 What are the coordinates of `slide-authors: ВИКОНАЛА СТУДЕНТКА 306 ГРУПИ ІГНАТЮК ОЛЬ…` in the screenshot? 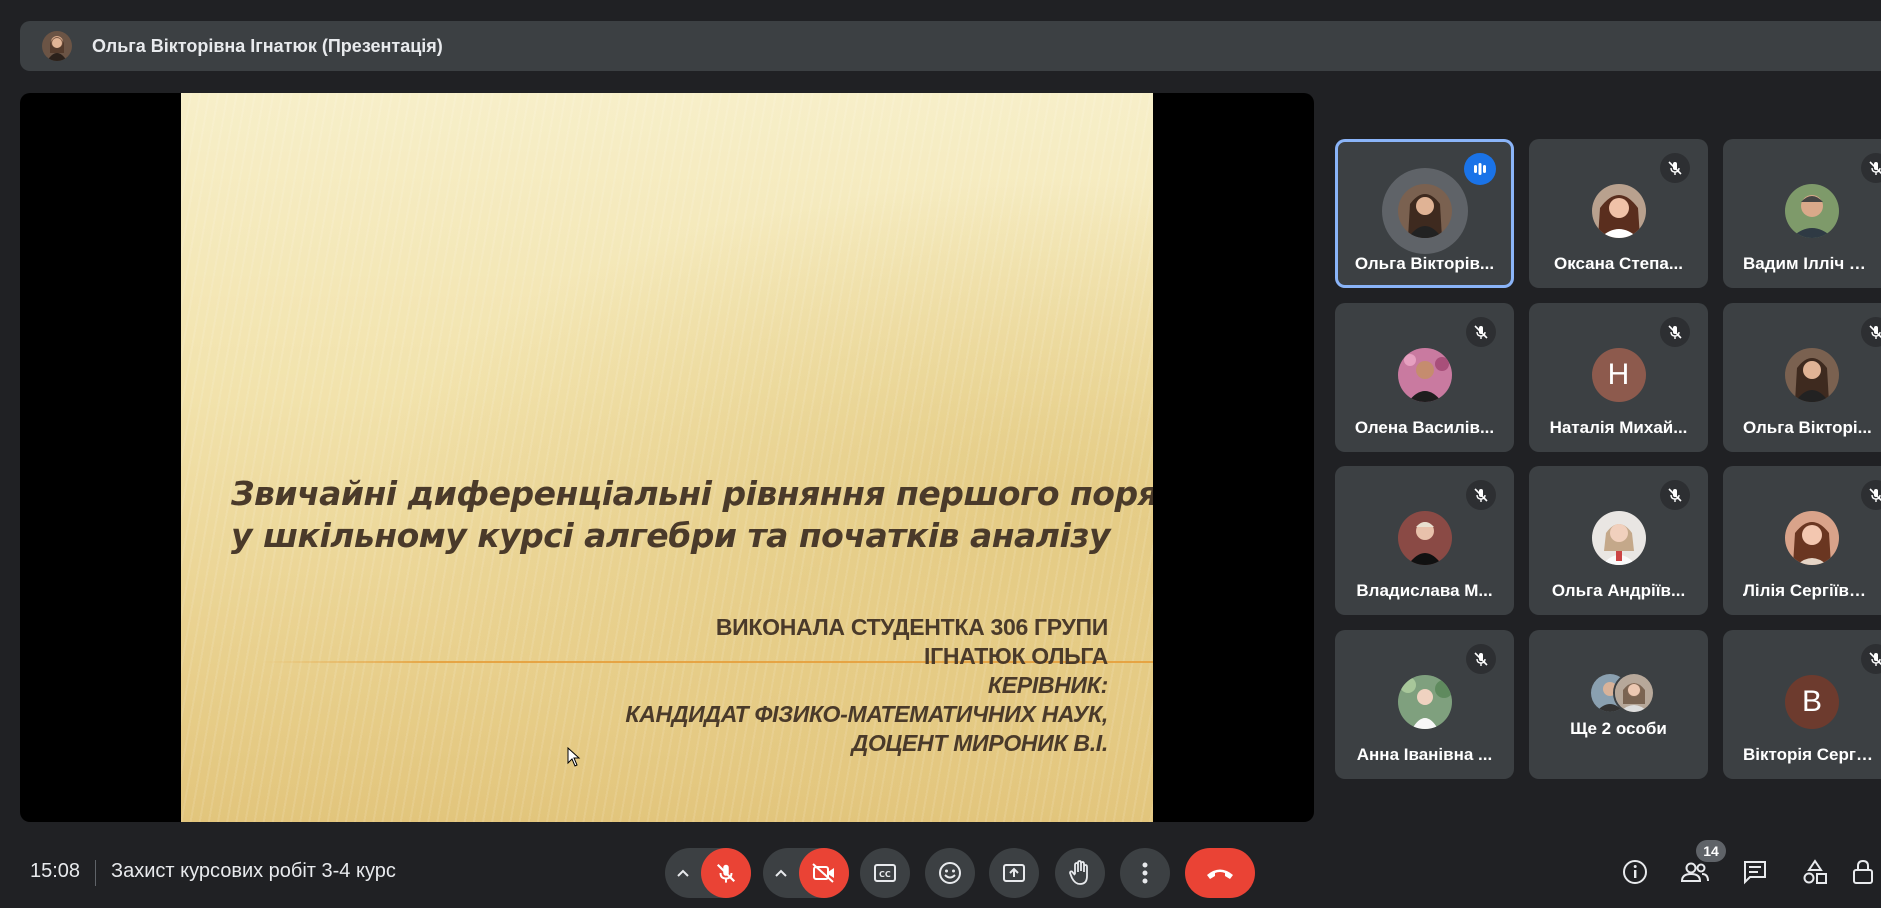 It's located at (866, 685).